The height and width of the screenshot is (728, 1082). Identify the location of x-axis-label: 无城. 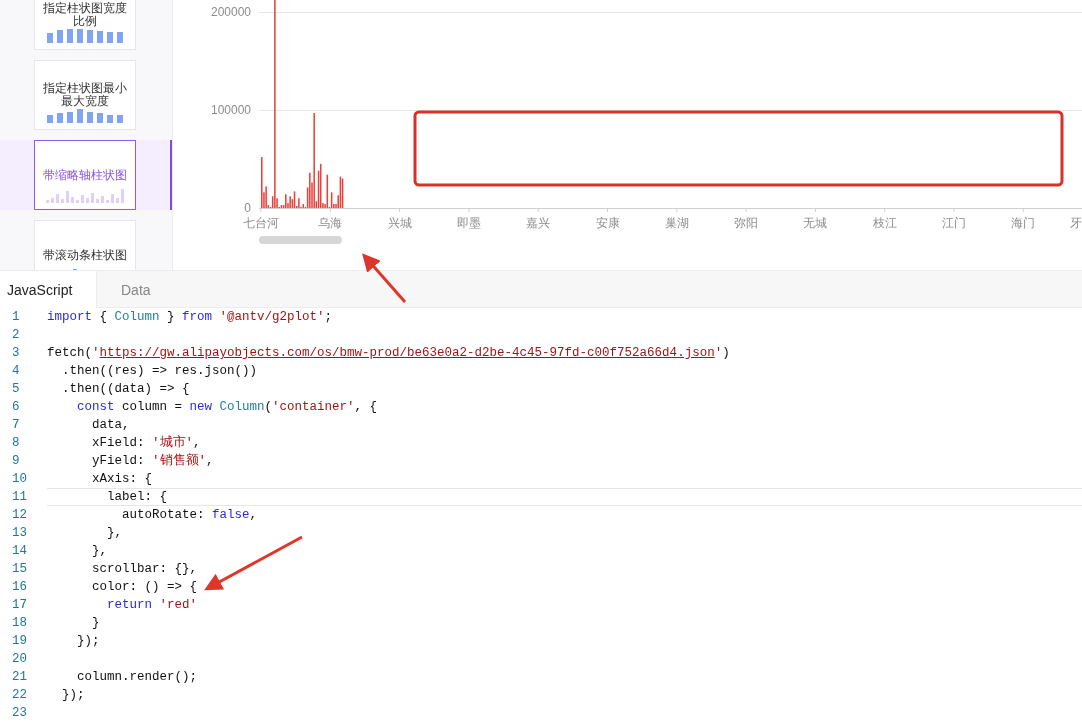
(815, 223).